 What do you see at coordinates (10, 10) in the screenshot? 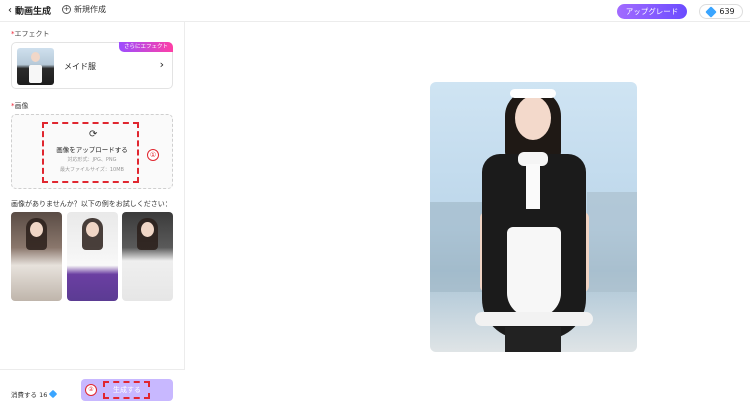
I see `chevron-left-icon: ‹` at bounding box center [10, 10].